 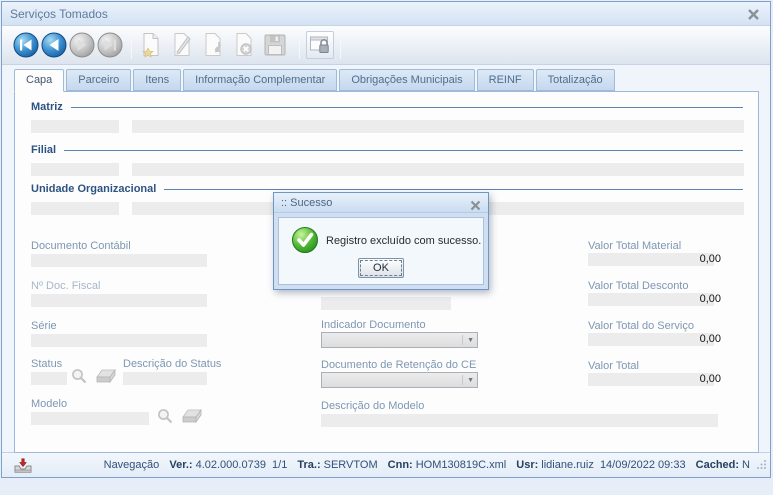 I want to click on status-usr-value: lidiane.ruiz, so click(x=567, y=465).